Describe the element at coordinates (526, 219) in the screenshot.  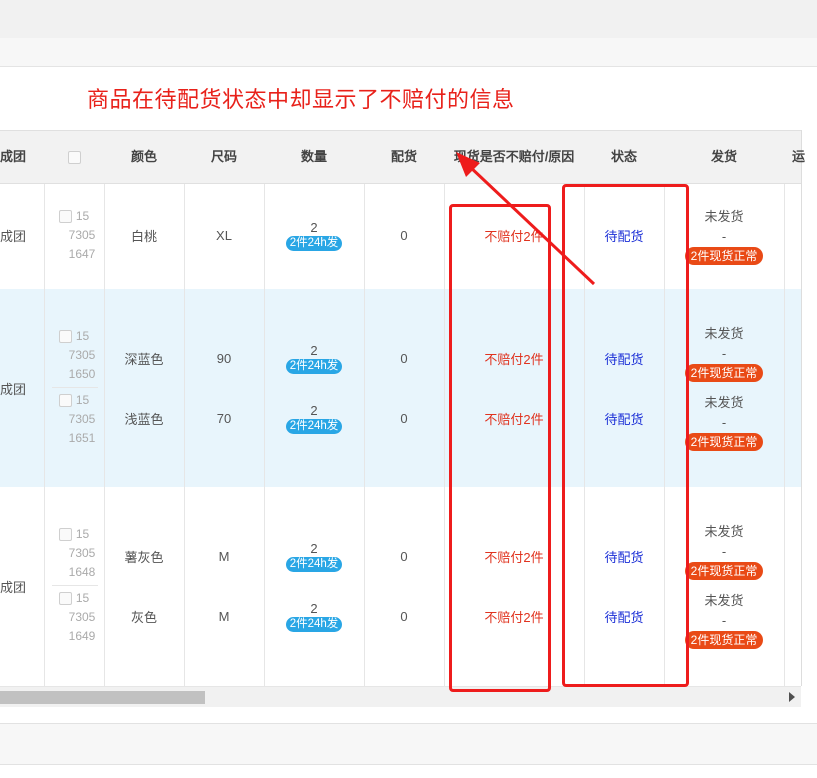
I see `annotation-arrow` at that location.